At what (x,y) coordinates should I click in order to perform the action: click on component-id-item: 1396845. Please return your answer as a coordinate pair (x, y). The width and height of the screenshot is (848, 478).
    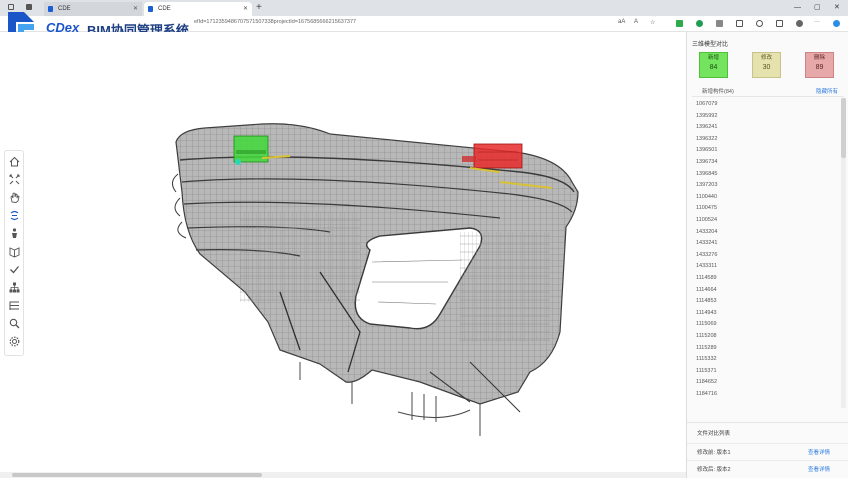
    Looking at the image, I should click on (706, 174).